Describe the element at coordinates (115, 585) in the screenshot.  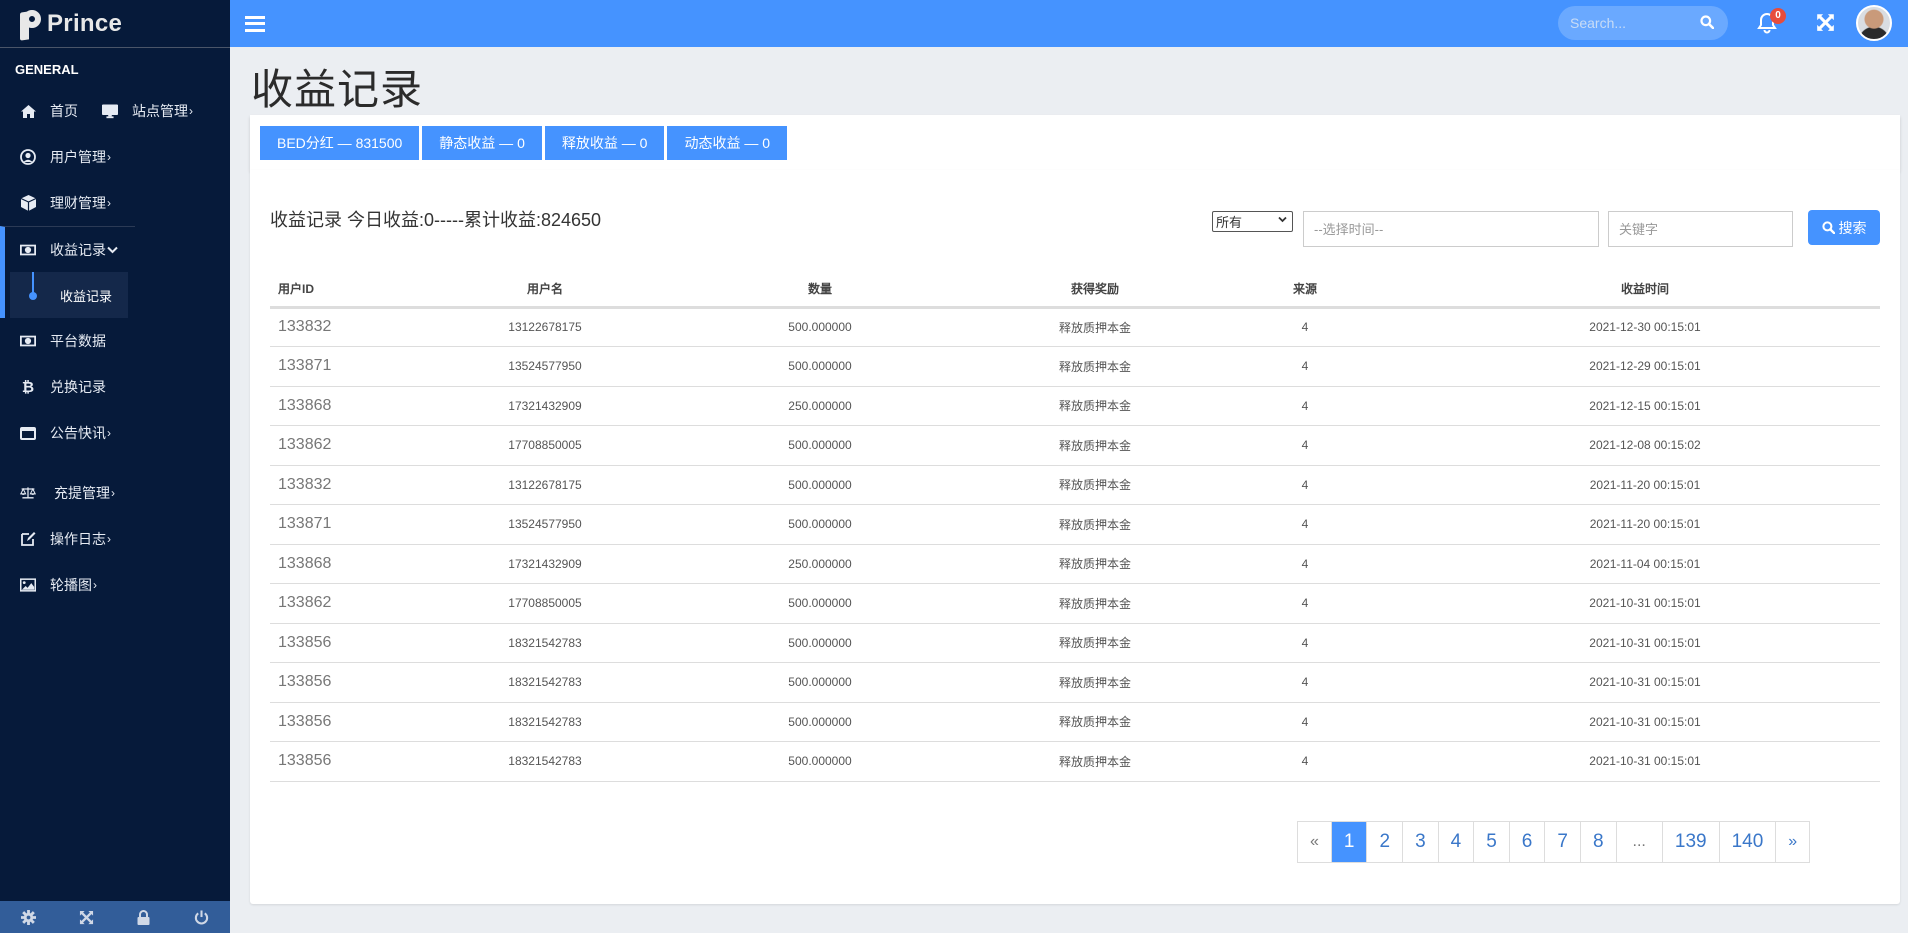
I see `sidebar-item-carousel: 轮播图 ›` at that location.